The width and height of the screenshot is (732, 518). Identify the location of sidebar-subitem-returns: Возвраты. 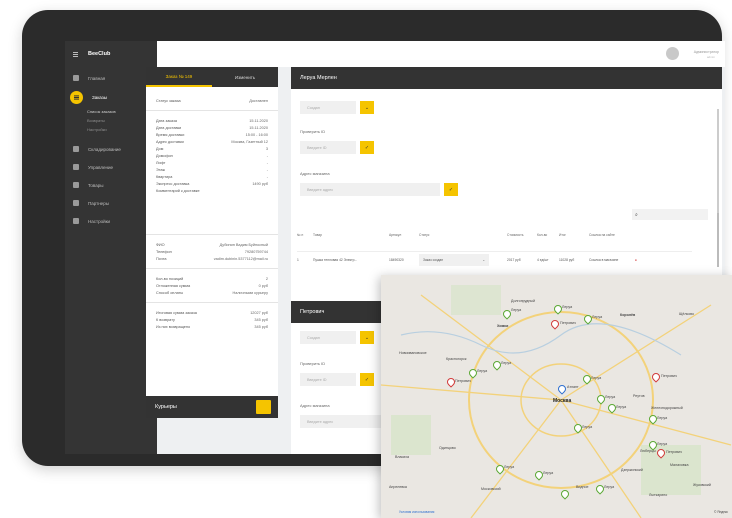
(111, 120).